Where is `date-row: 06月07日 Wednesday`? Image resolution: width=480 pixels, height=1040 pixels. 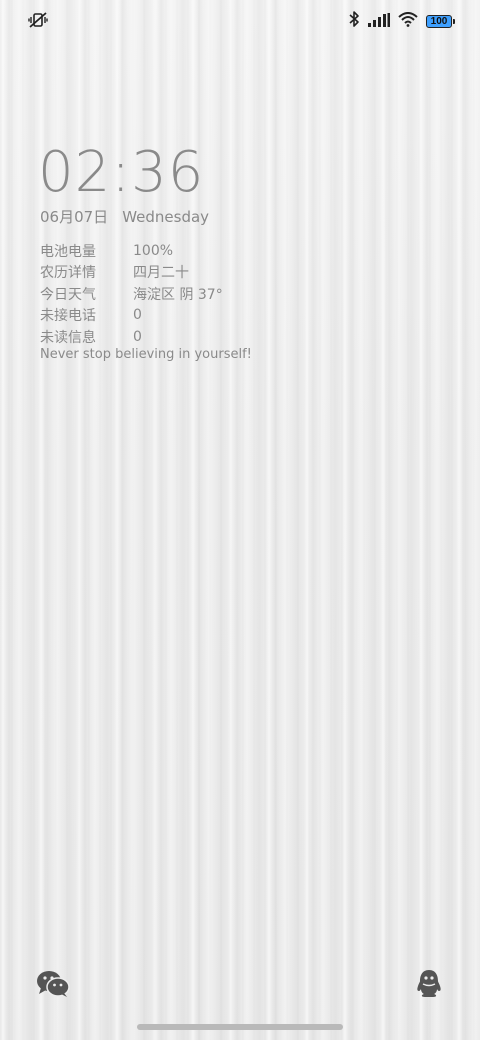 date-row: 06月07日 Wednesday is located at coordinates (124, 216).